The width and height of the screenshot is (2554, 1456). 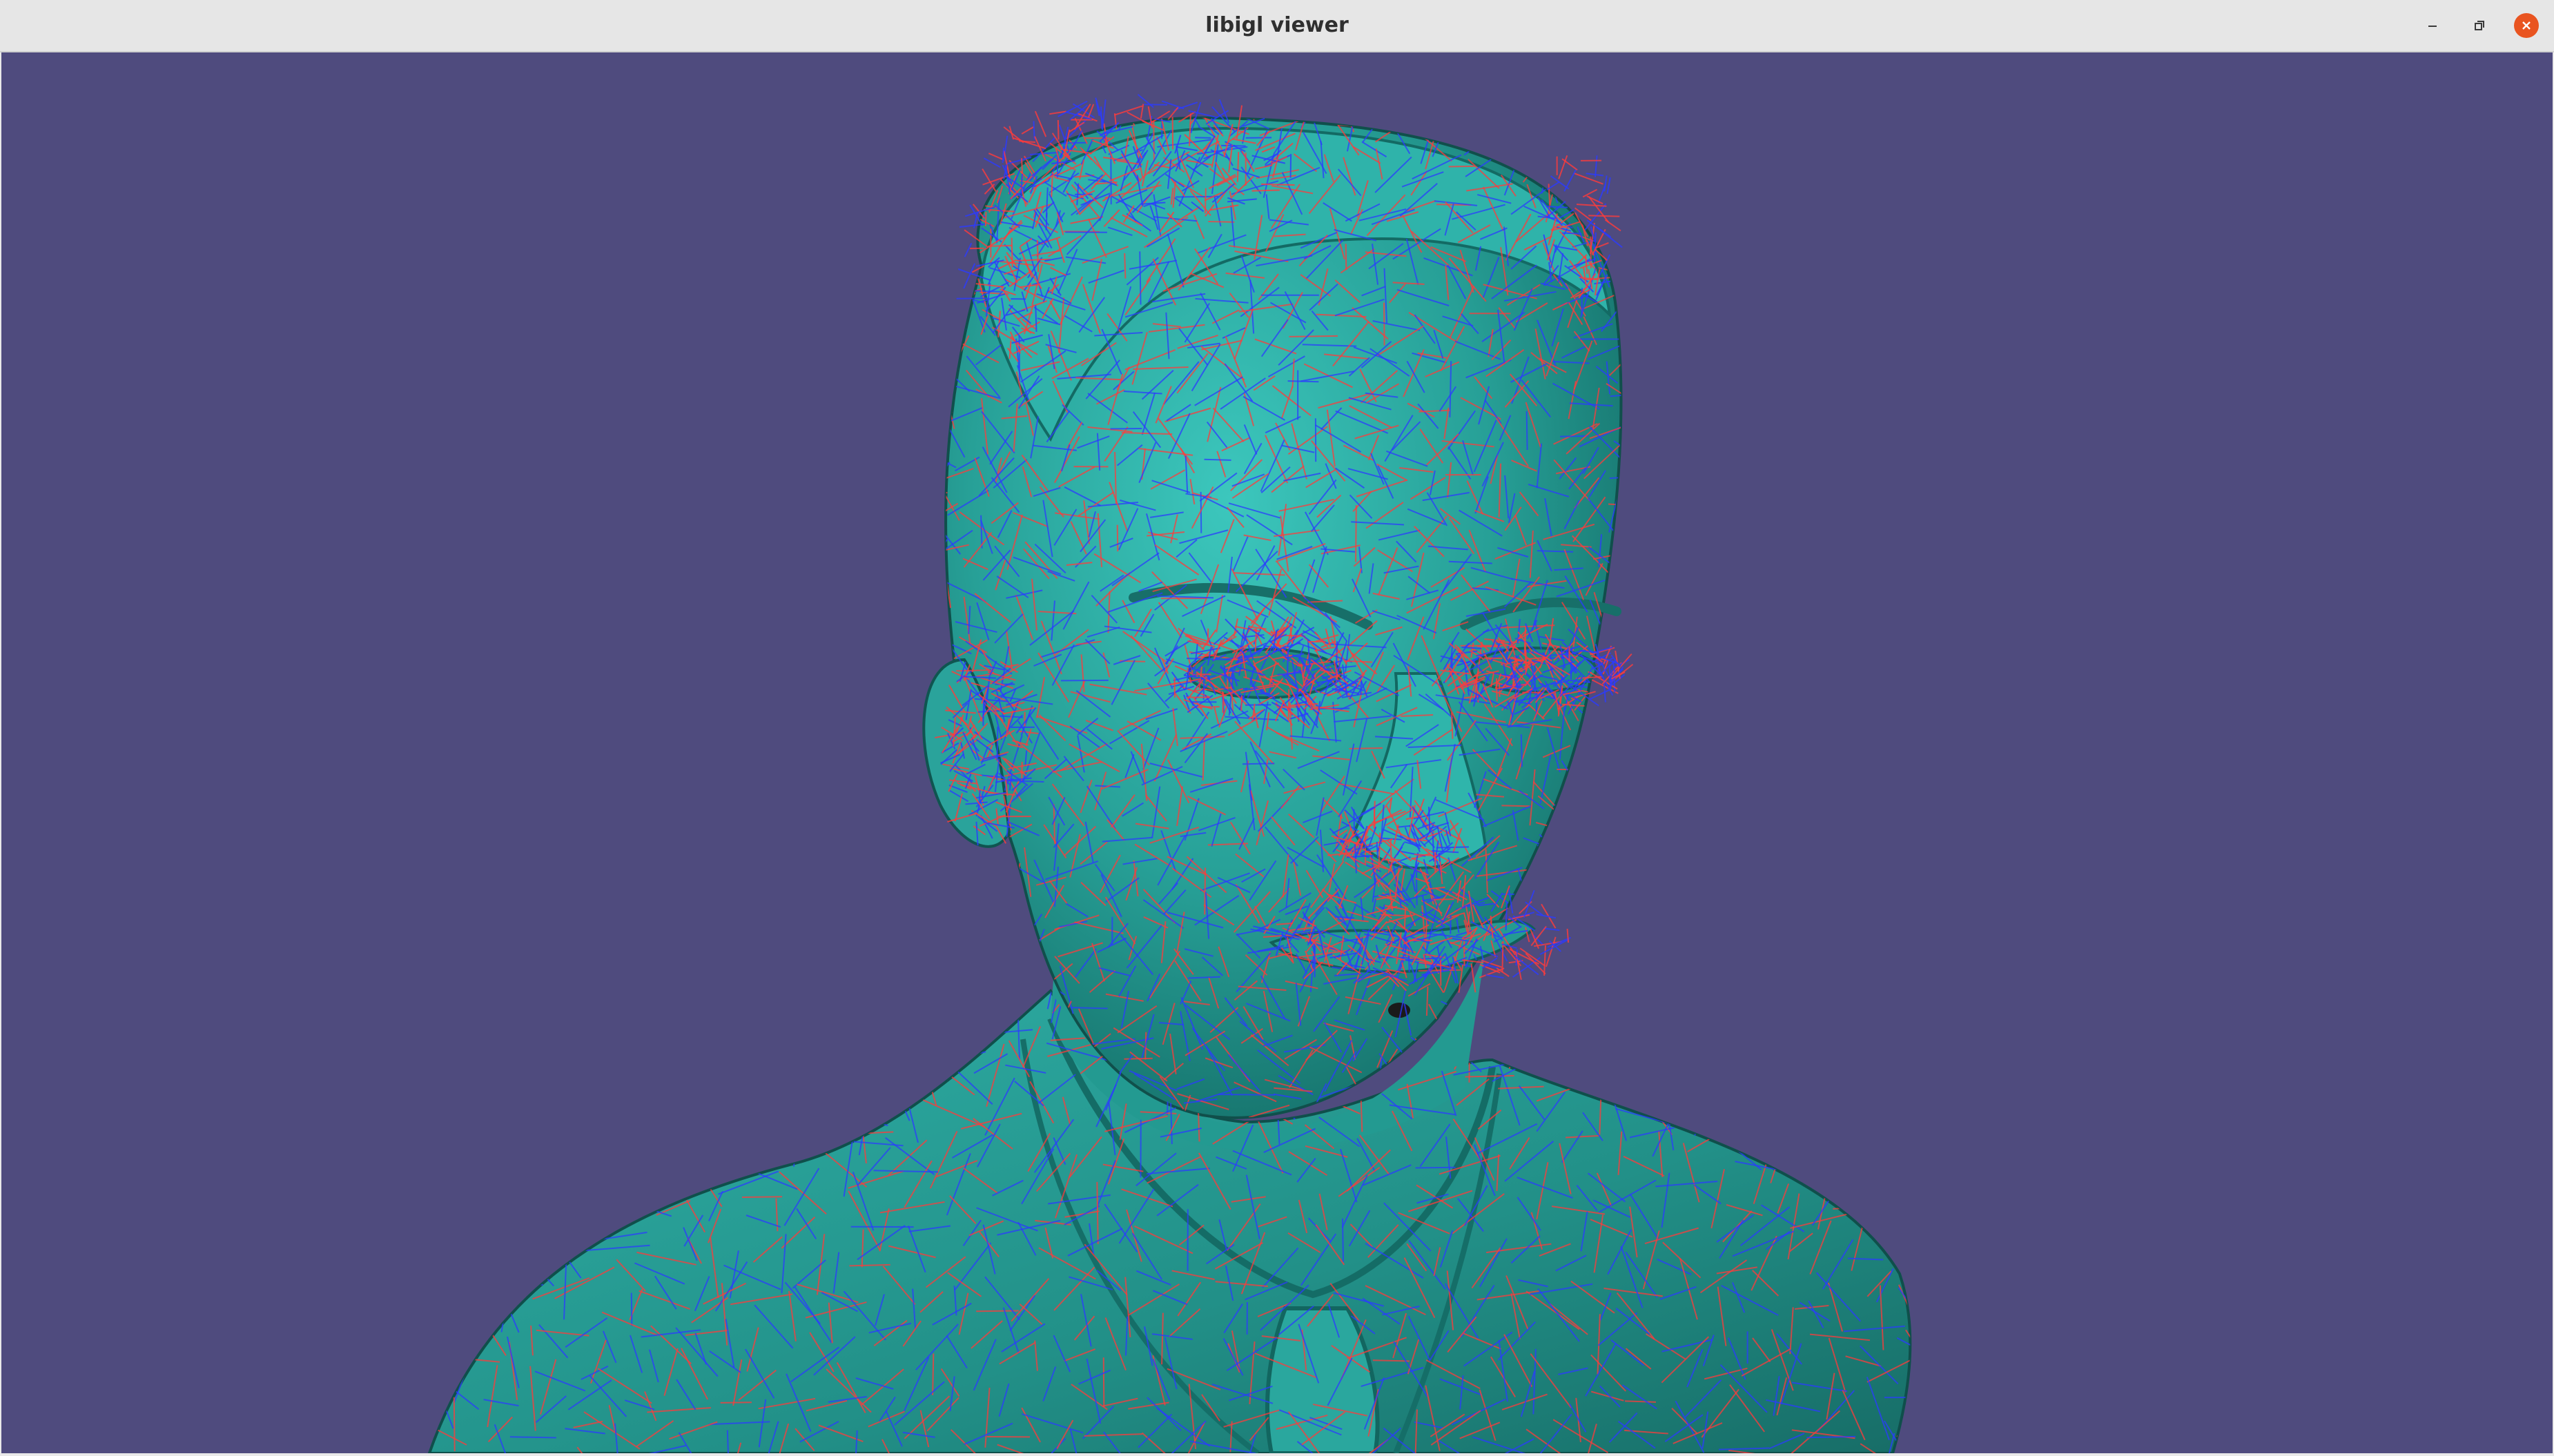 What do you see at coordinates (2432, 26) in the screenshot?
I see `minimize-button` at bounding box center [2432, 26].